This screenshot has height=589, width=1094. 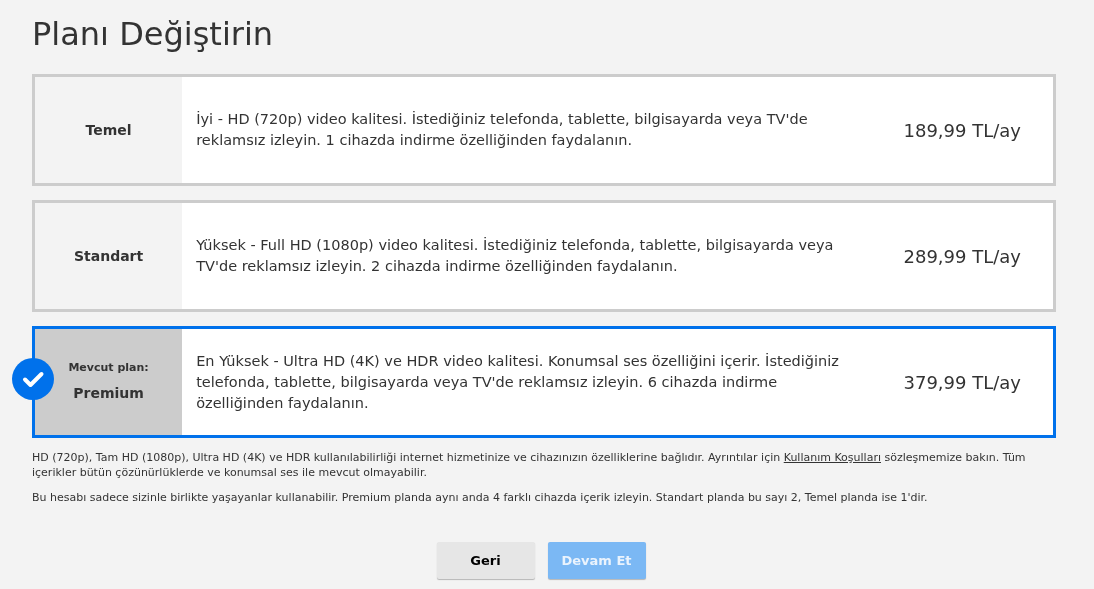 I want to click on back-button: Geri, so click(x=485, y=560).